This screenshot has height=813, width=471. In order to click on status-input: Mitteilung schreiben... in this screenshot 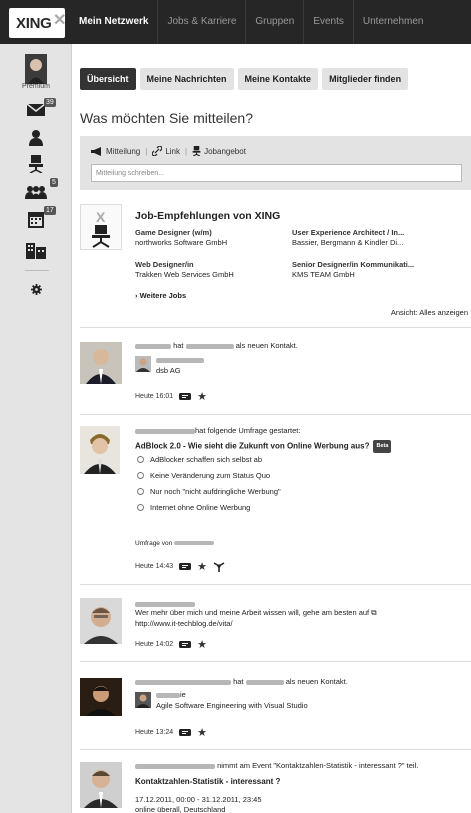, I will do `click(276, 173)`.